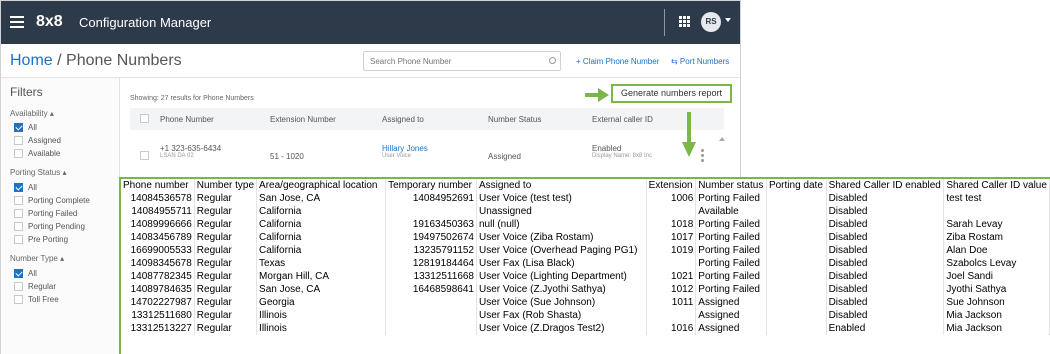 The height and width of the screenshot is (354, 1050). What do you see at coordinates (996, 237) in the screenshot?
I see `table-cell: Ziba Rostam` at bounding box center [996, 237].